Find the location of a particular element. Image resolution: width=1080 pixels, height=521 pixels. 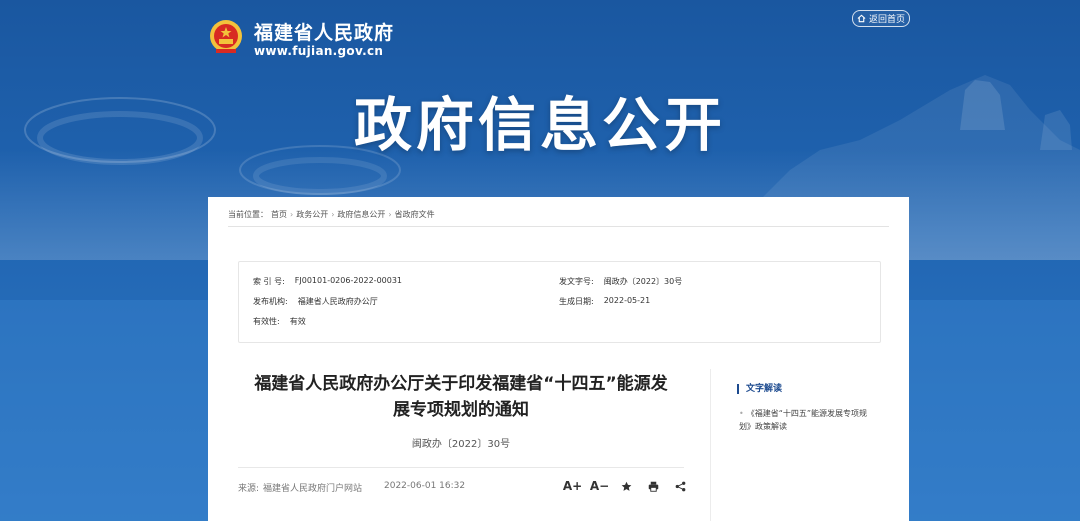

article-divider is located at coordinates (461, 467).